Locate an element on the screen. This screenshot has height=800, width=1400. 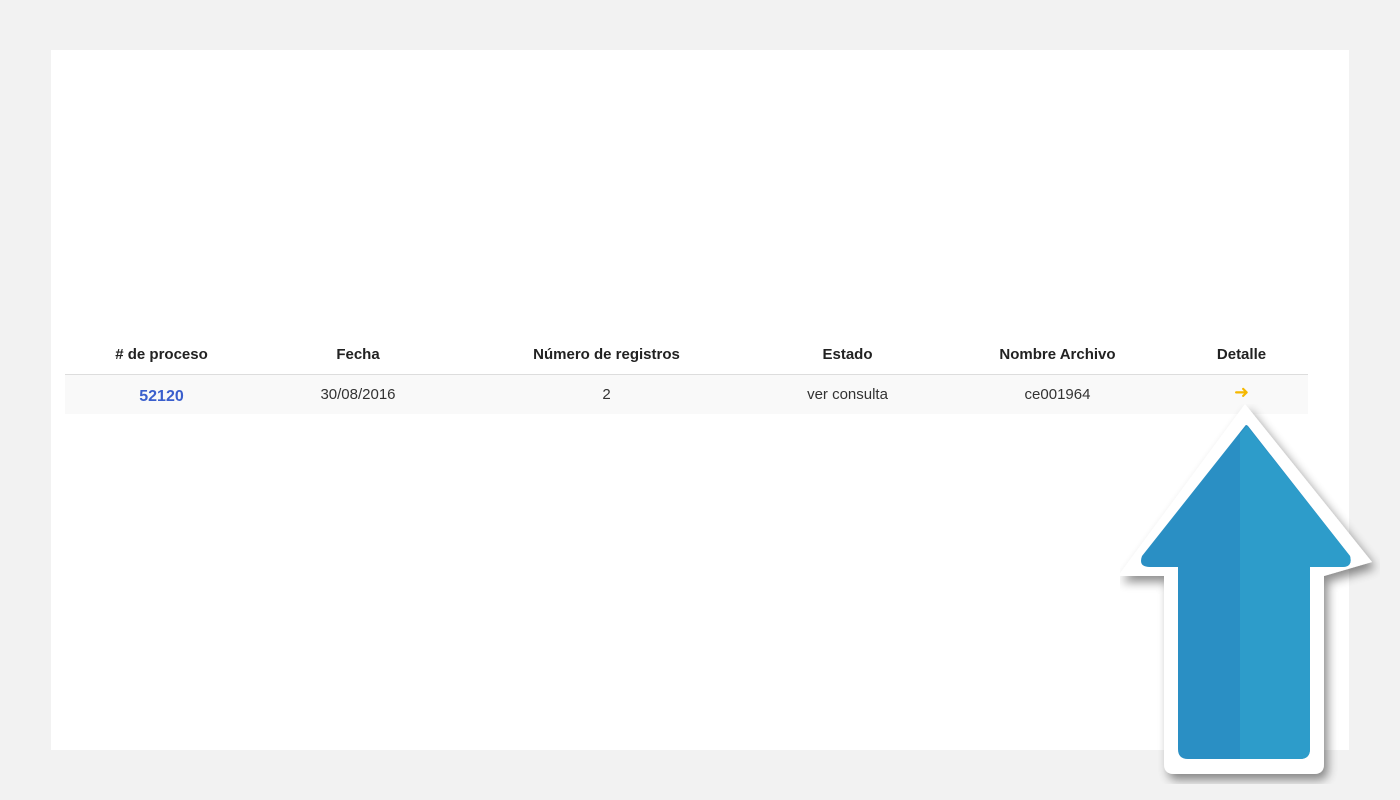
header-detail: Detalle is located at coordinates (1241, 354).